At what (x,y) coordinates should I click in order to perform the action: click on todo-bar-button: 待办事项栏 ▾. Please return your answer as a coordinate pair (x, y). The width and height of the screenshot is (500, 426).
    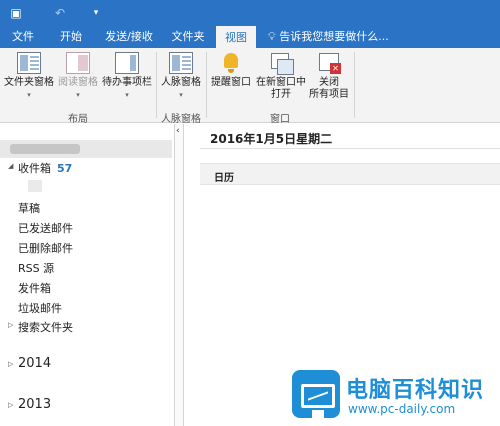
    Looking at the image, I should click on (127, 76).